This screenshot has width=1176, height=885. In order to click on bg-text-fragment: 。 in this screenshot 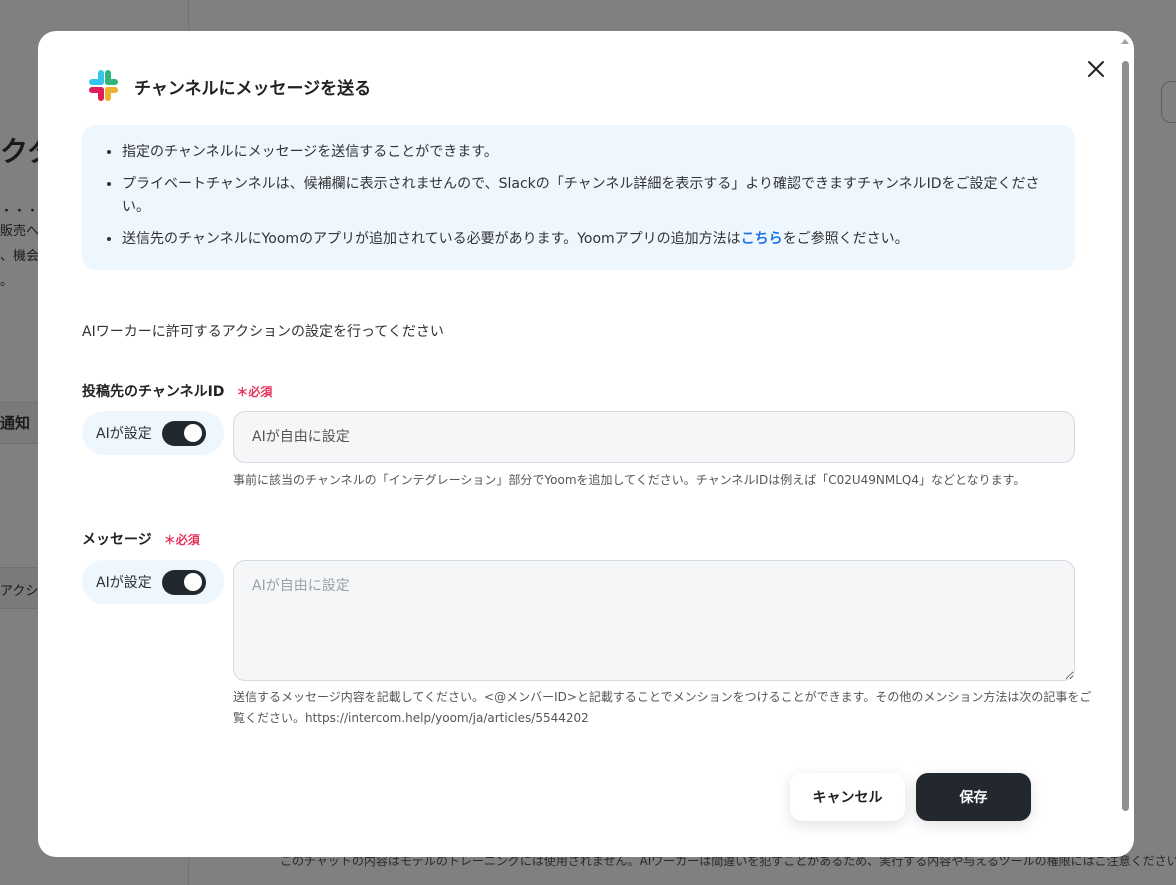, I will do `click(7, 281)`.